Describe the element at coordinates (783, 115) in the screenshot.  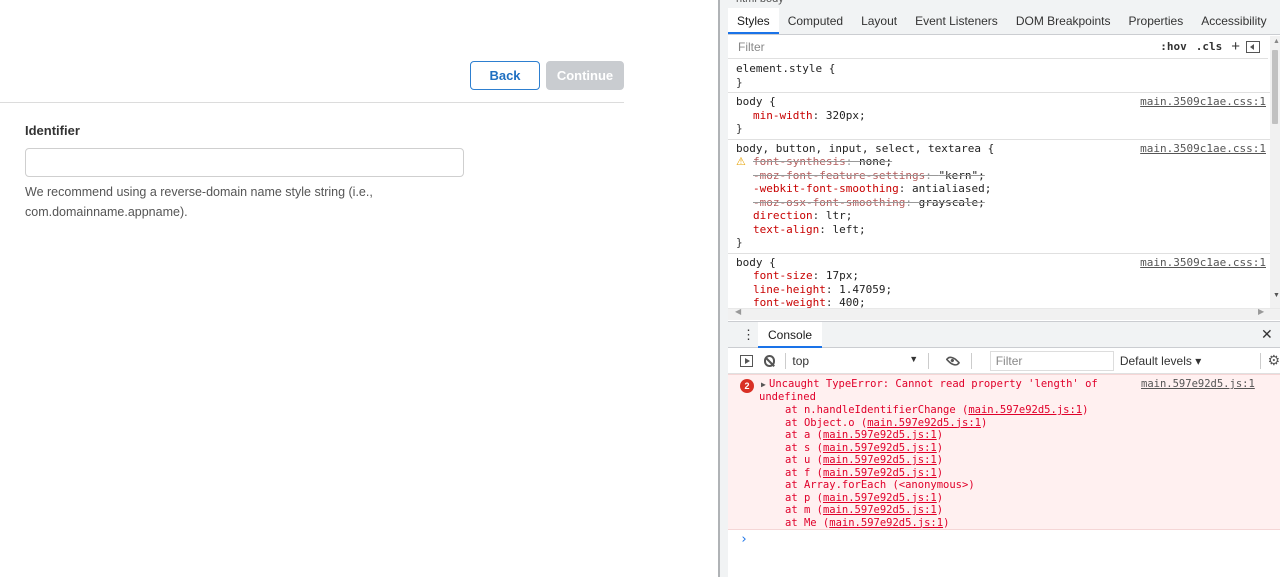
I see `declaration-property: min-width` at that location.